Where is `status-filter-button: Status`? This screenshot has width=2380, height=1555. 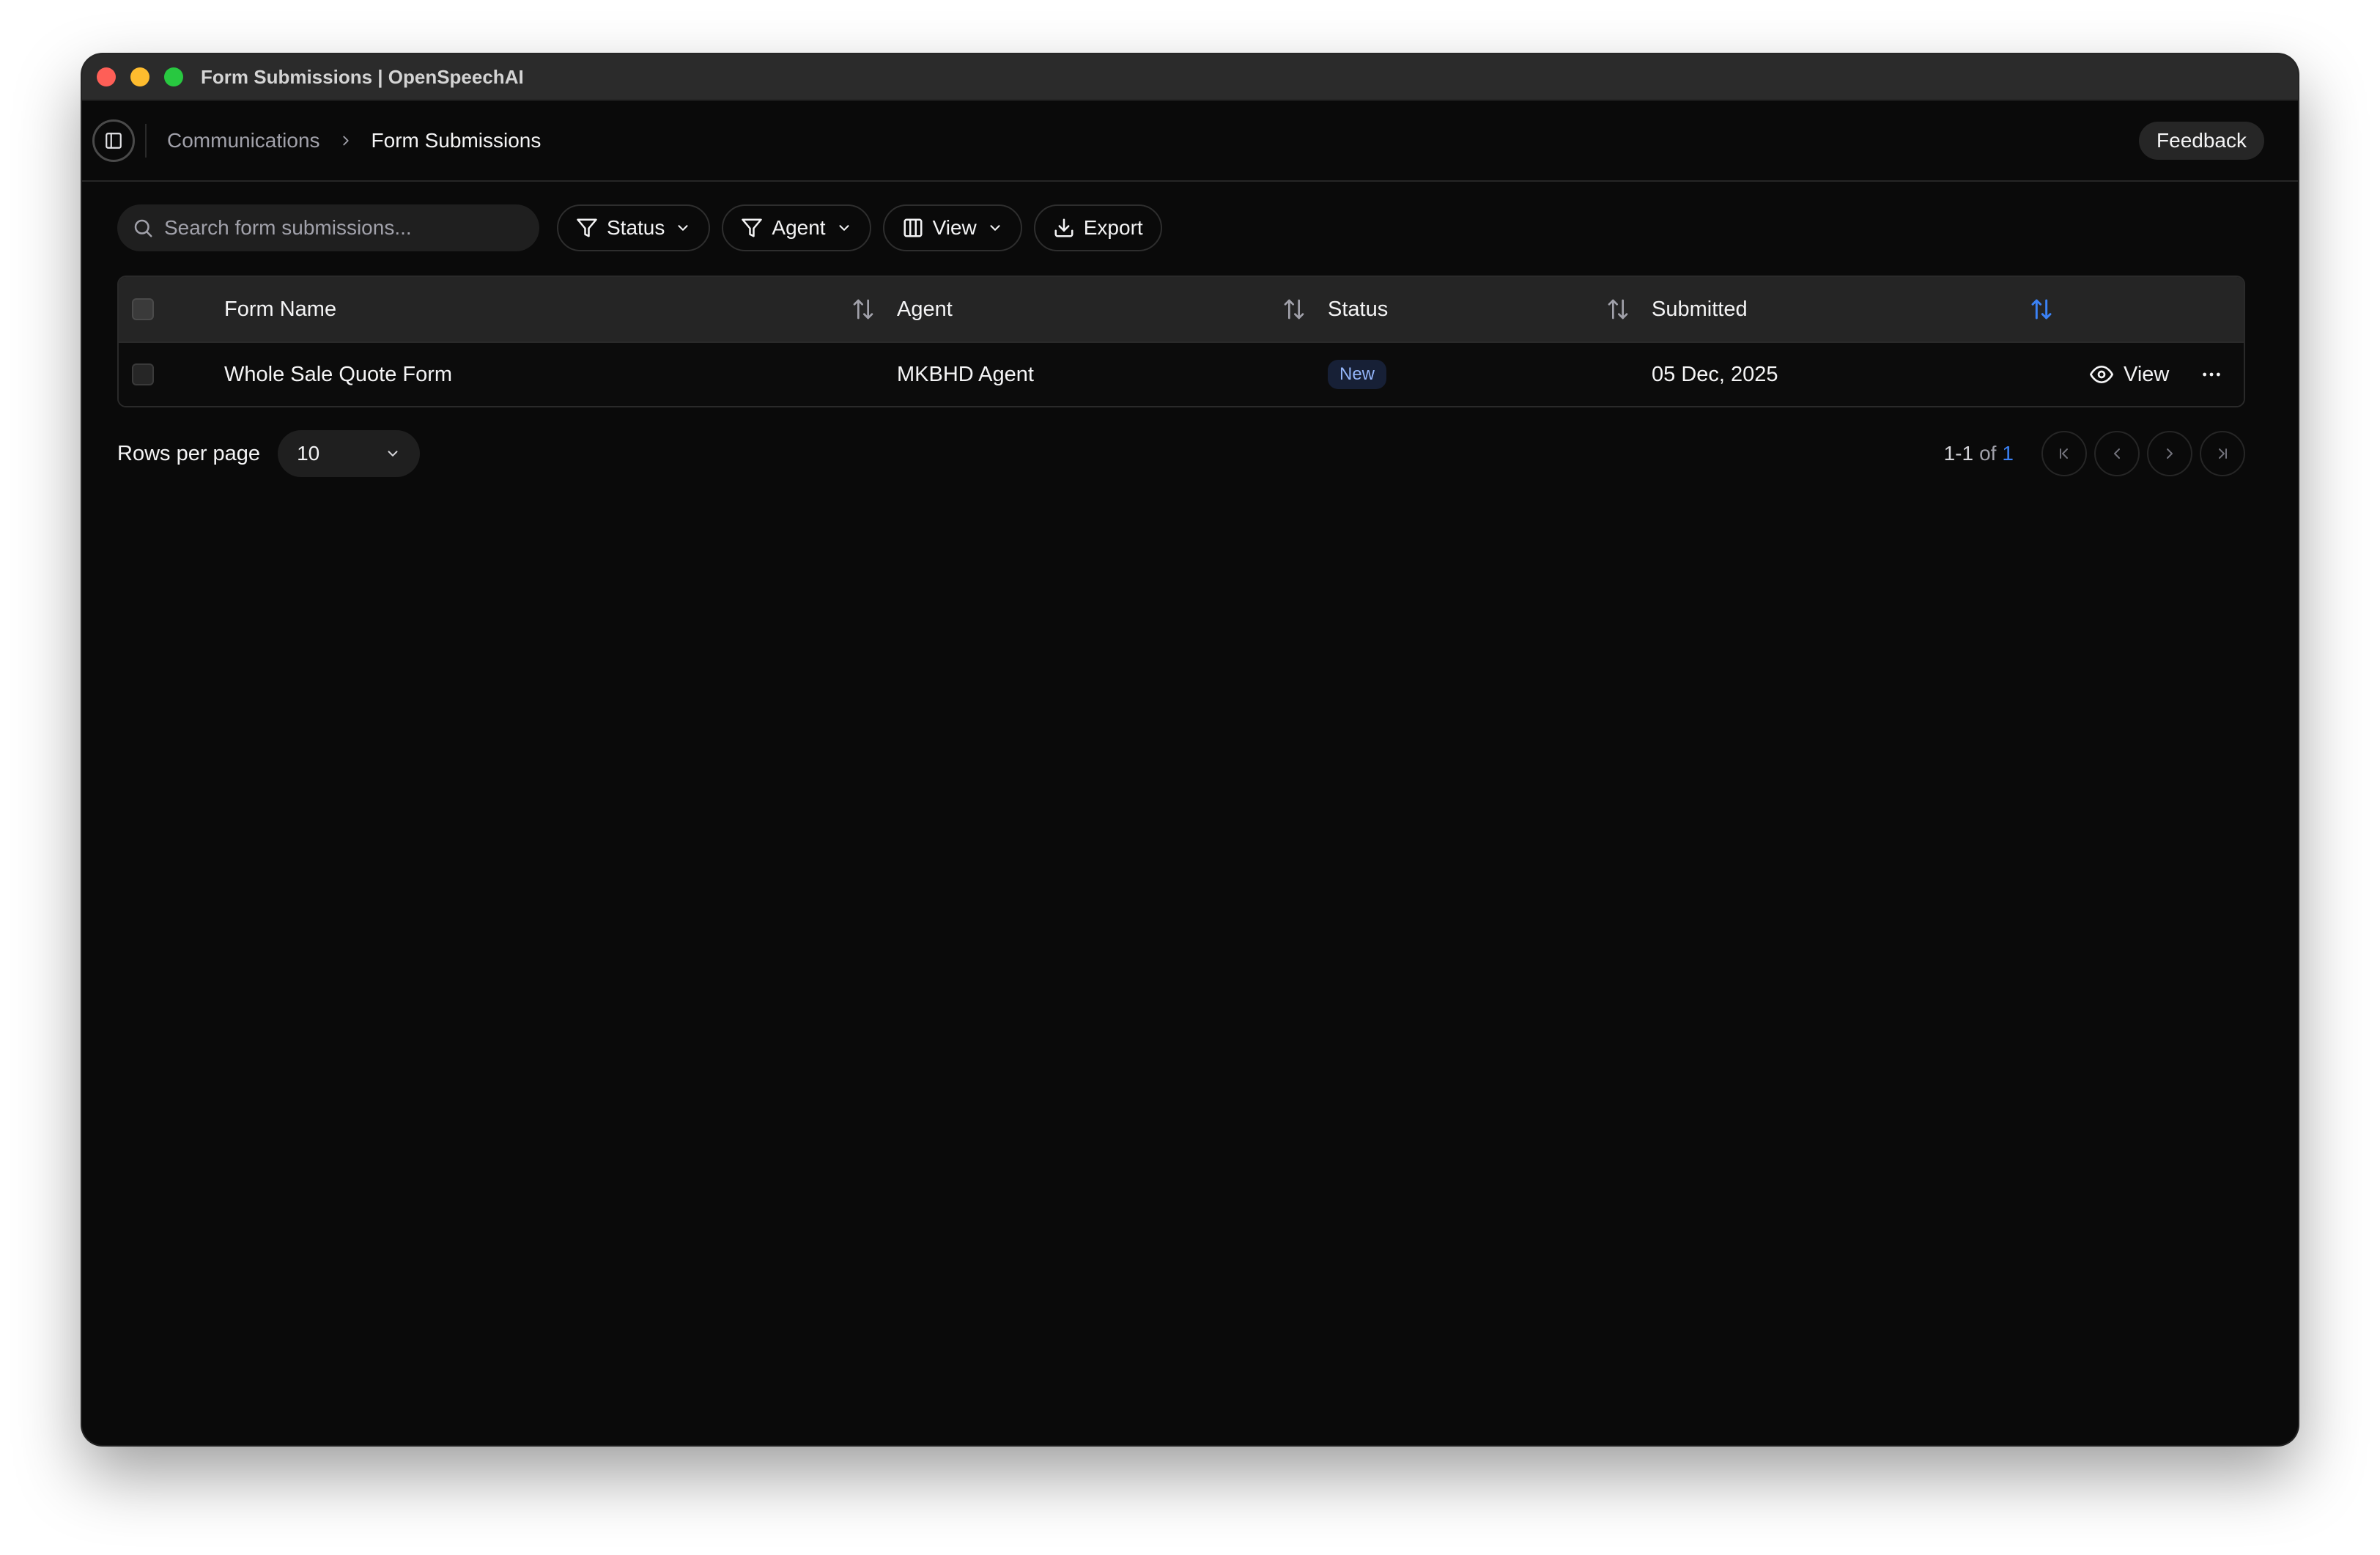
status-filter-button: Status is located at coordinates (634, 227).